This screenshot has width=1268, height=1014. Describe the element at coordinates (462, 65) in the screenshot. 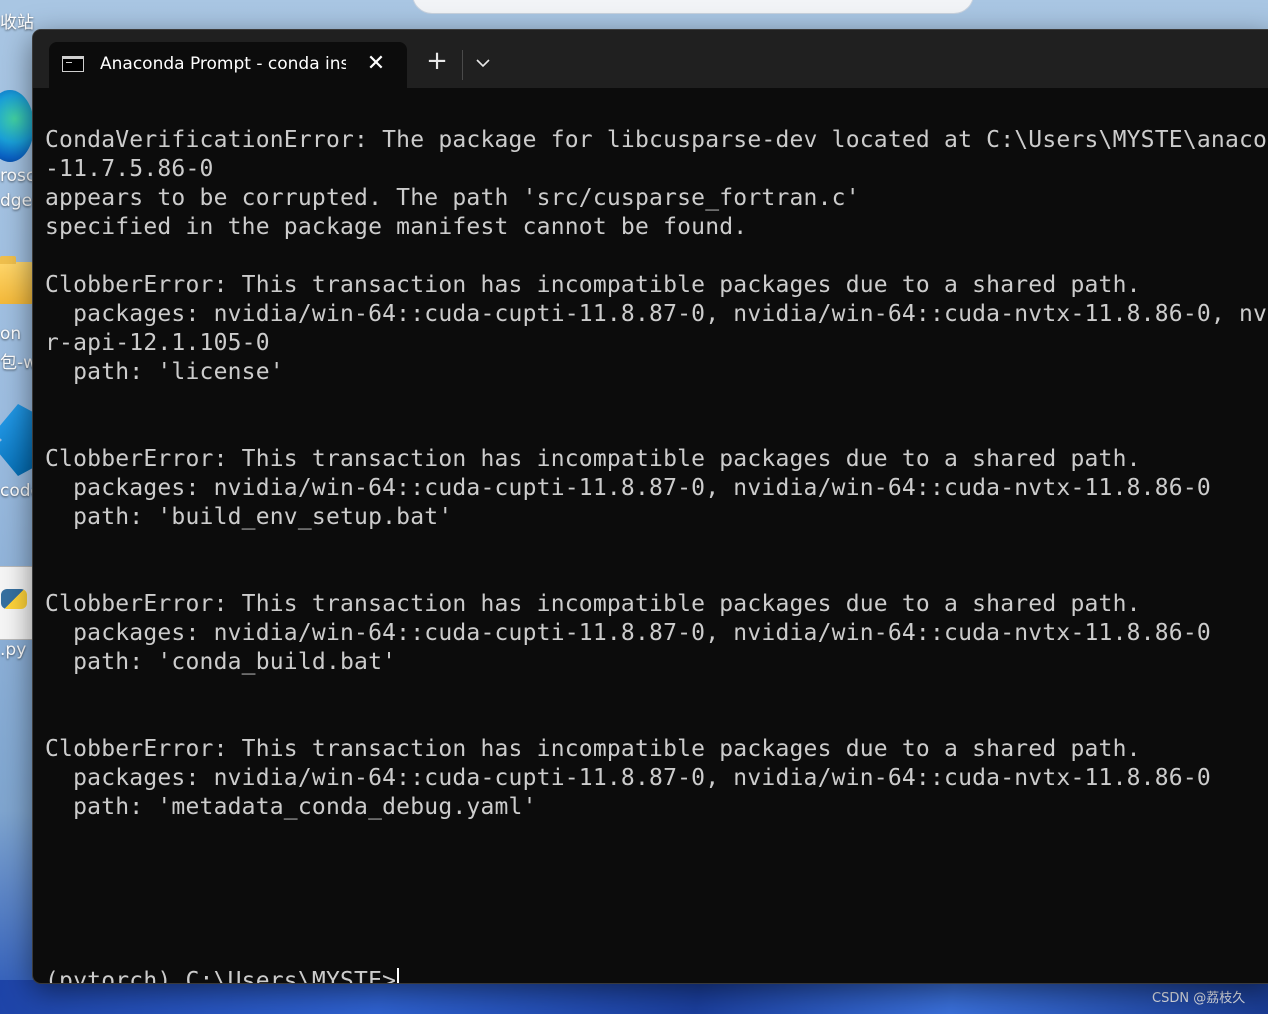

I see `tab-divider` at that location.